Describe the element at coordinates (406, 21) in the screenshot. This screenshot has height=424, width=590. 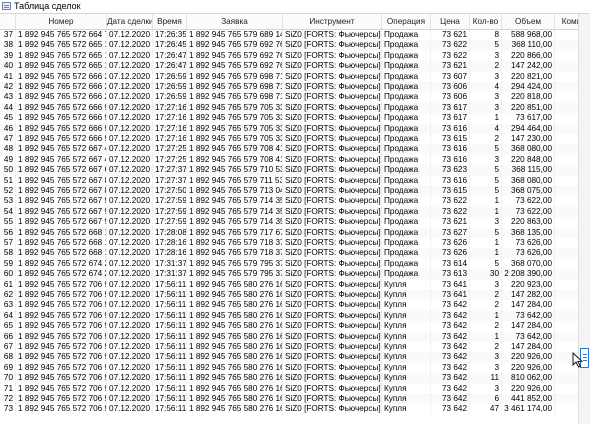
I see `col-header-operation: Операция` at that location.